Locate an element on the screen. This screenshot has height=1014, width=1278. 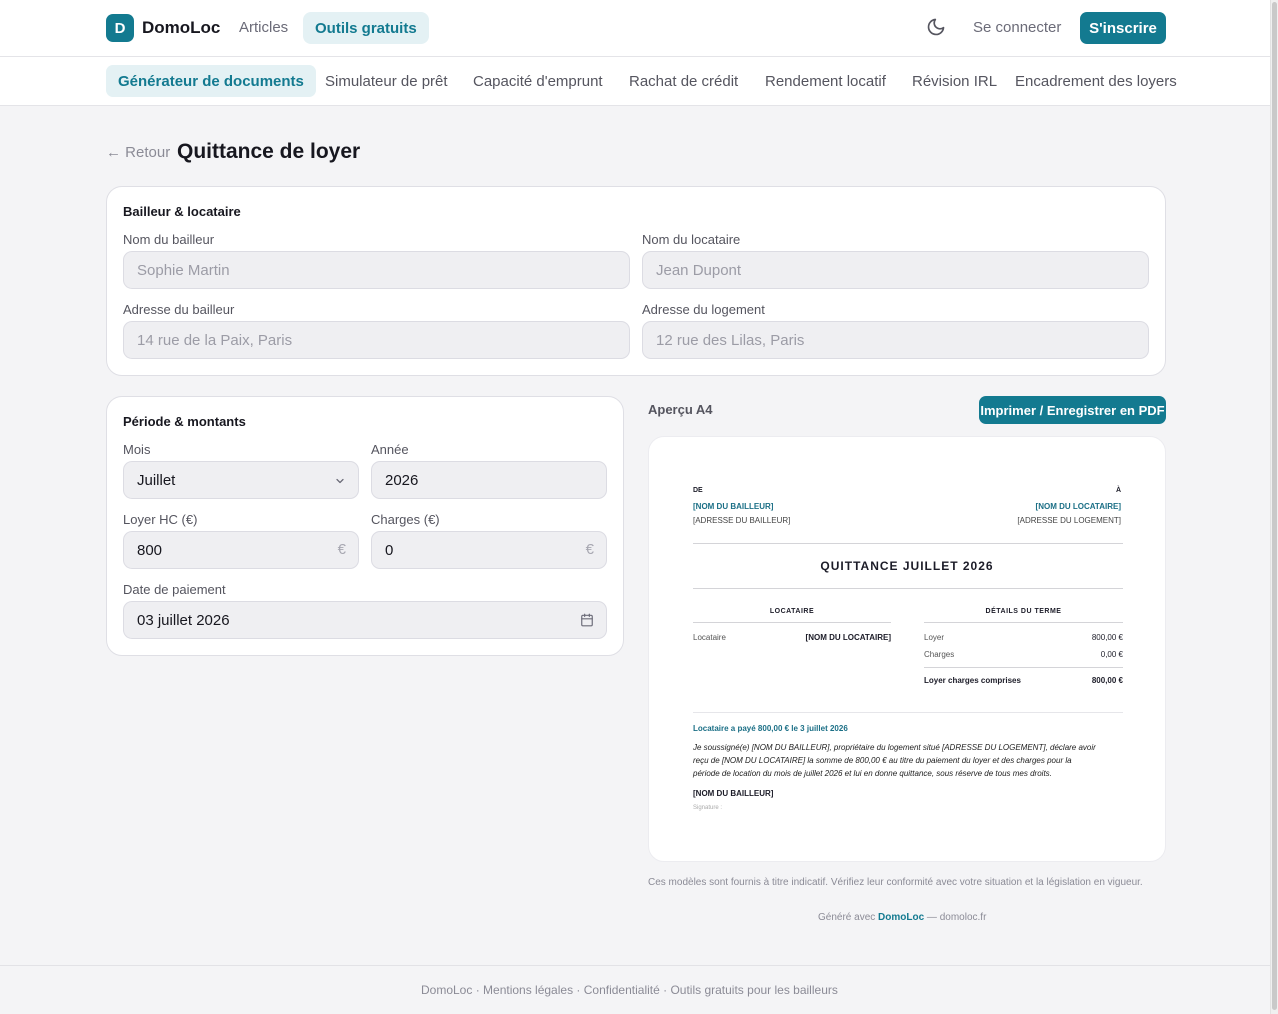
back-link: ← Retour is located at coordinates (138, 152).